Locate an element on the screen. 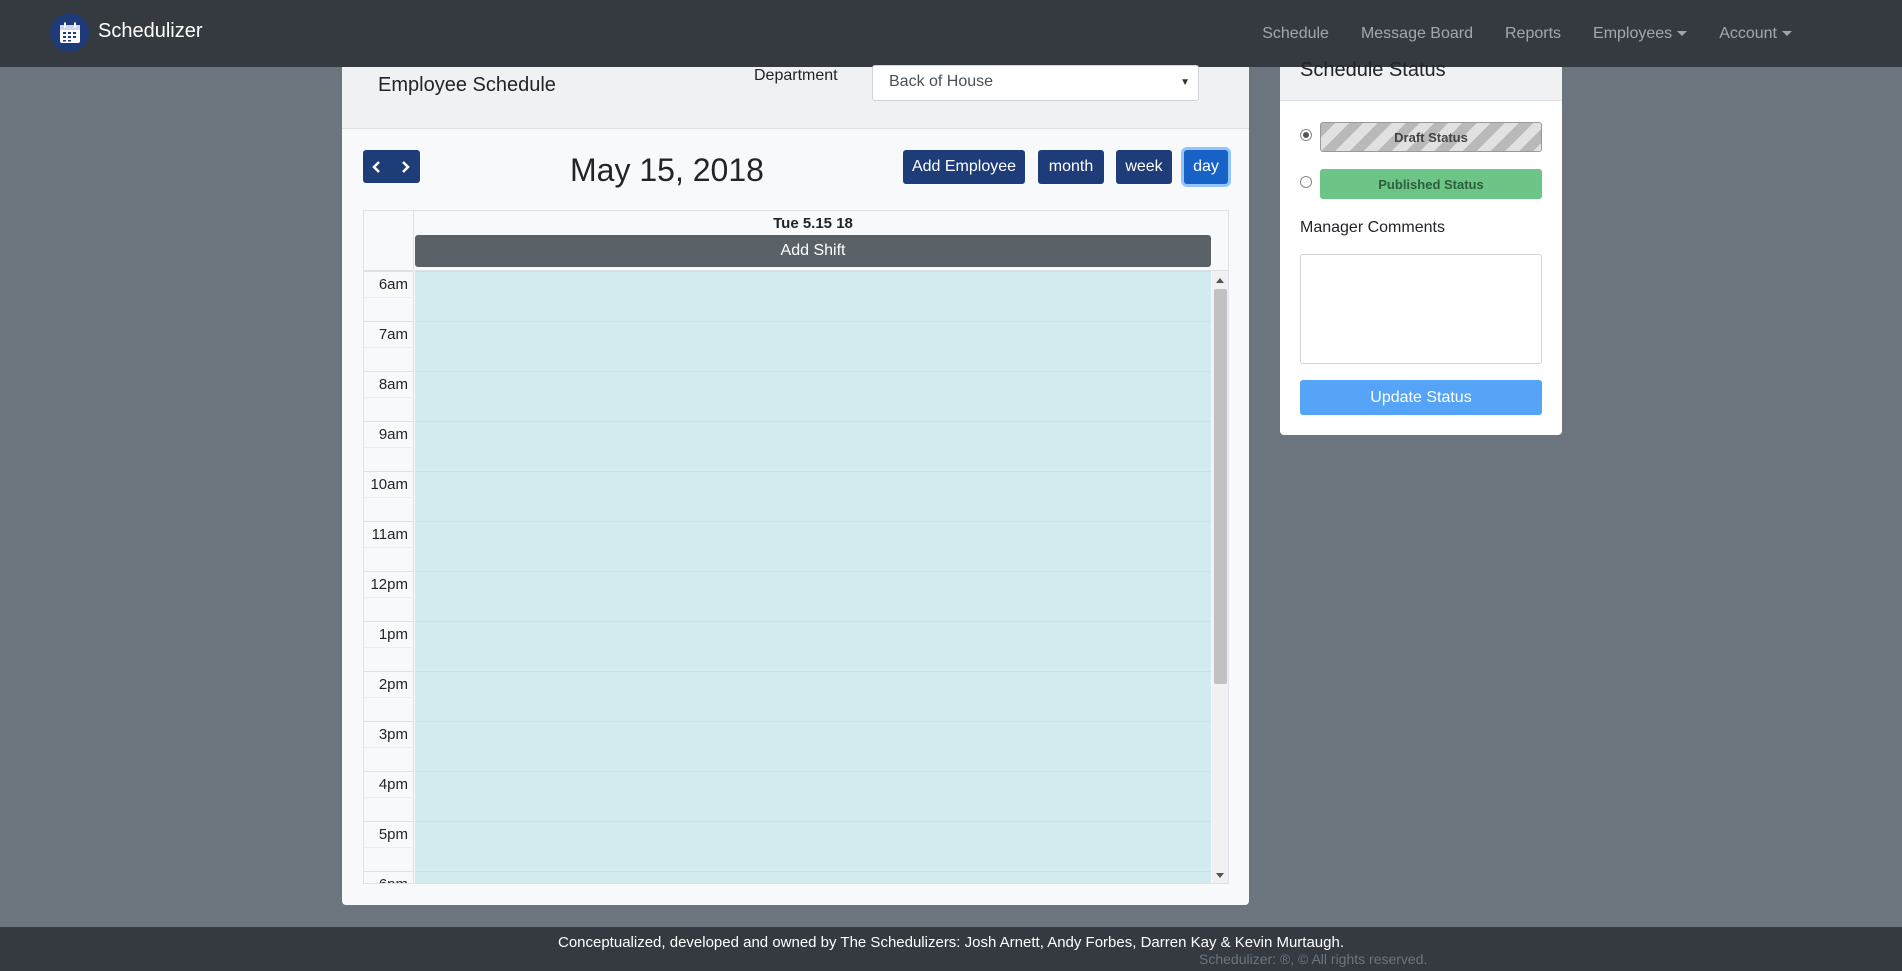 The width and height of the screenshot is (1902, 971). hour-label: 9am is located at coordinates (393, 434).